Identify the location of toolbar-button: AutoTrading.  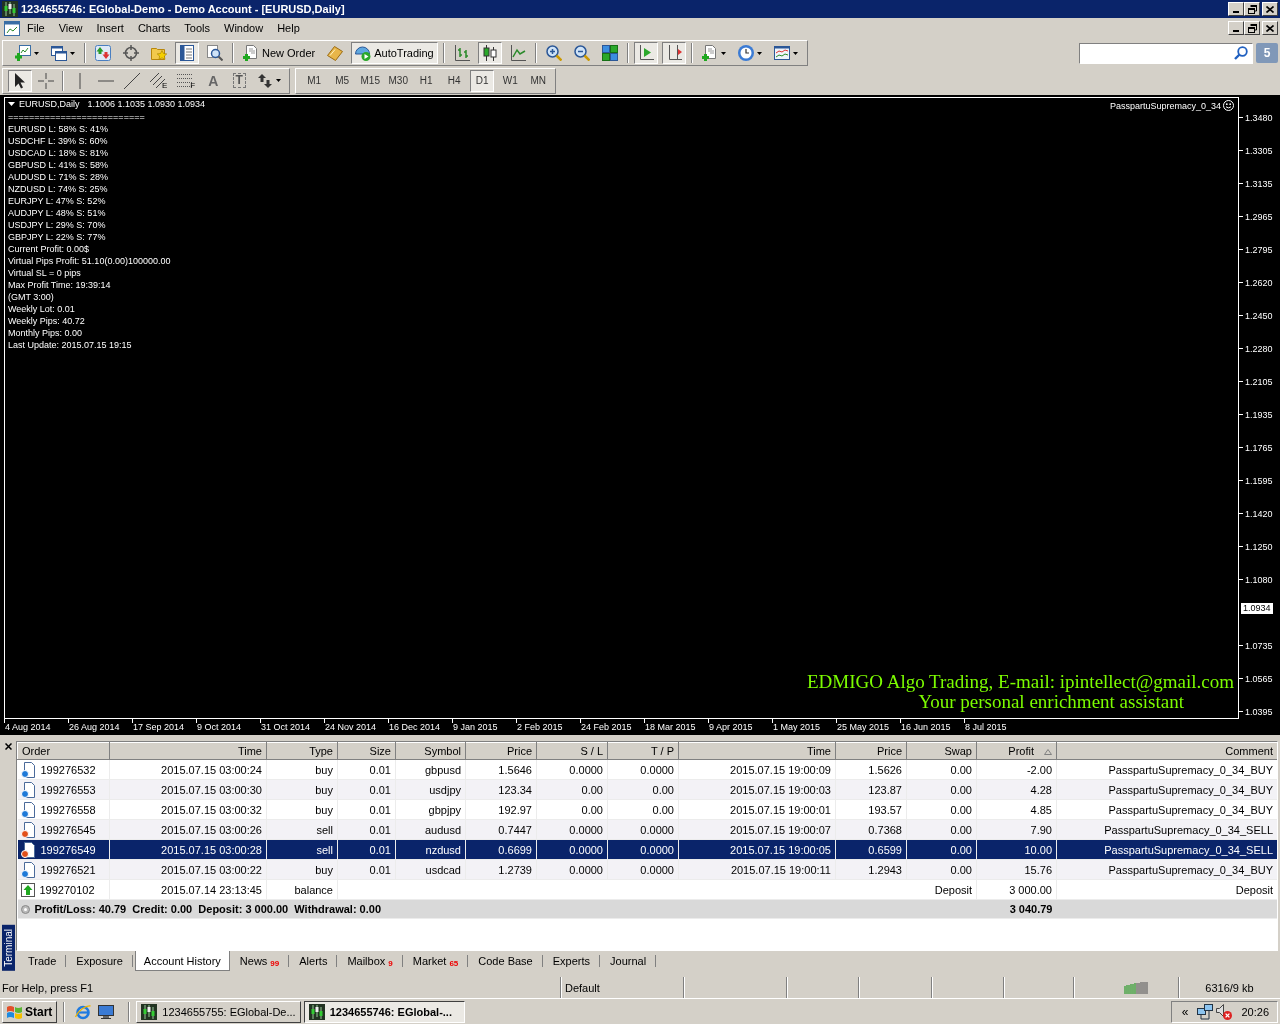
(394, 53).